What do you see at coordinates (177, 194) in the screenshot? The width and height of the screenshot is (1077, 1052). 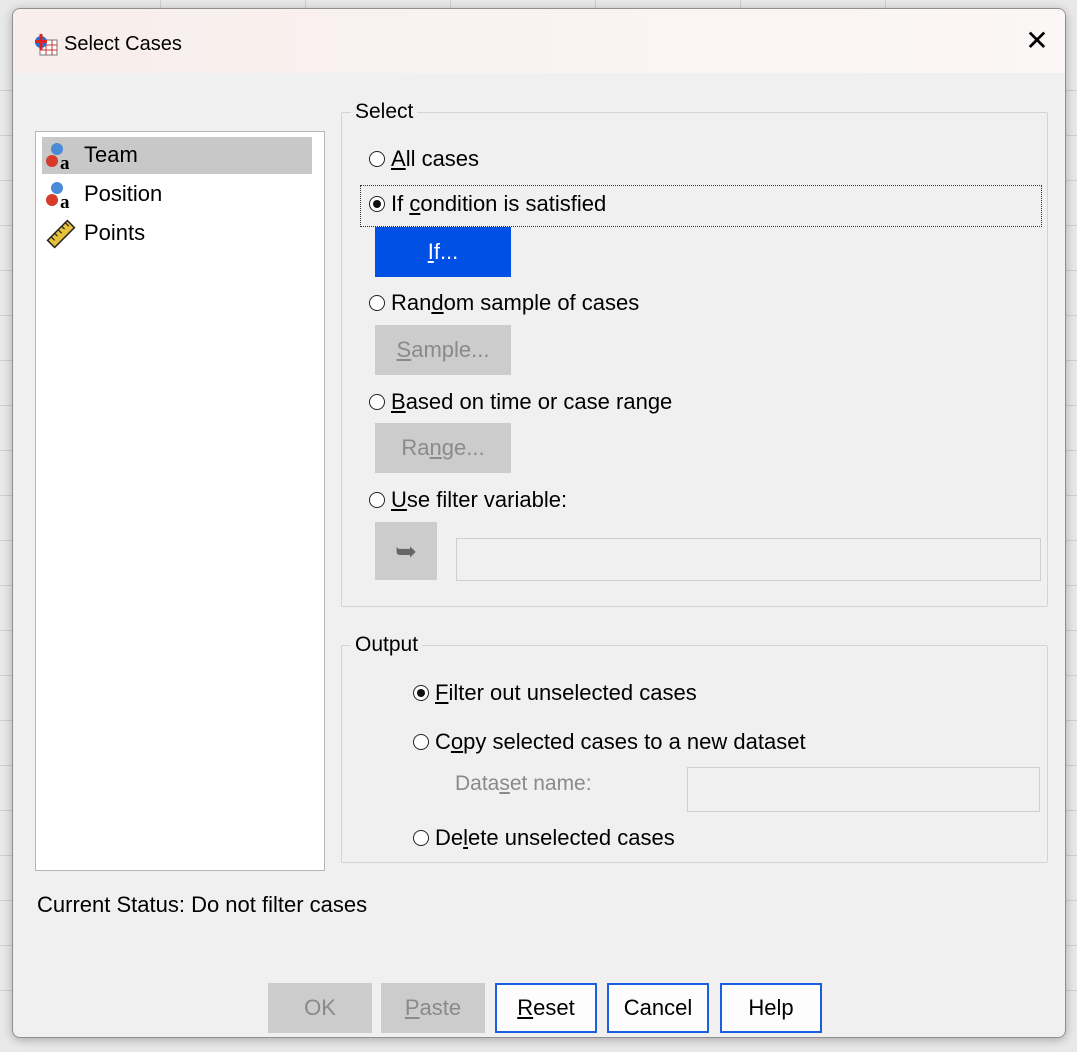 I see `variable-item-position: a Position` at bounding box center [177, 194].